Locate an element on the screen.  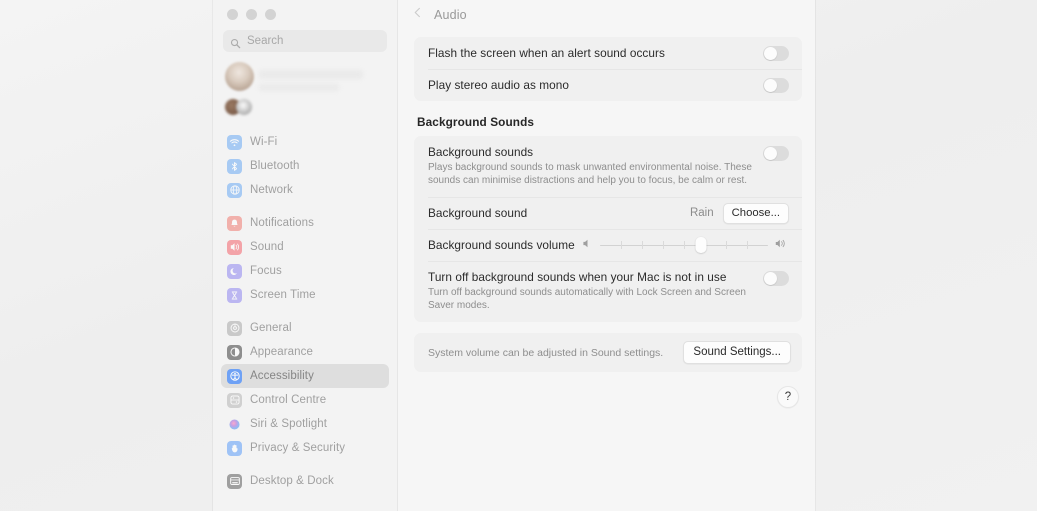
speaker-icon is located at coordinates (234, 247).